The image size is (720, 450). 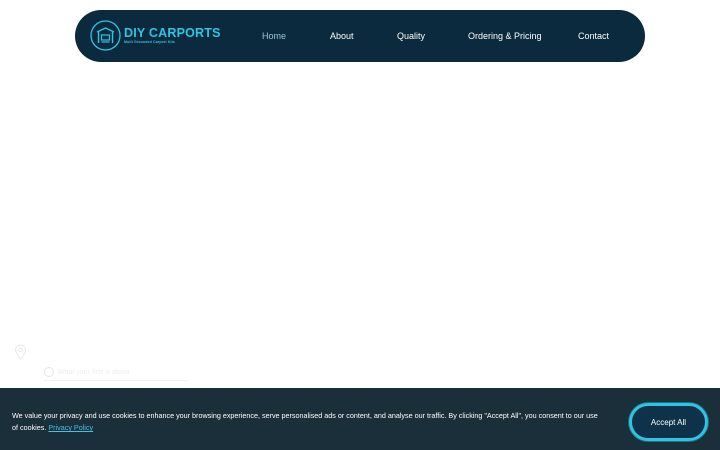 What do you see at coordinates (172, 32) in the screenshot?
I see `logo-title: DIY CARPORTS` at bounding box center [172, 32].